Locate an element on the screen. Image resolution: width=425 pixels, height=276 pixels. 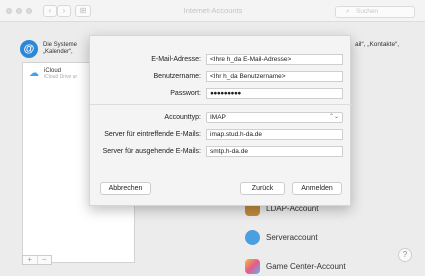
zoom-button is located at coordinates (29, 11).